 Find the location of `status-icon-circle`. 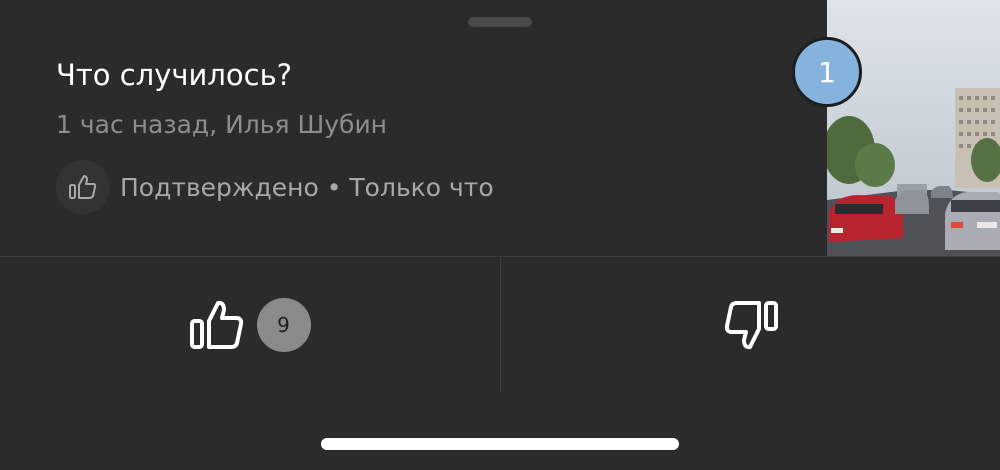

status-icon-circle is located at coordinates (83, 187).